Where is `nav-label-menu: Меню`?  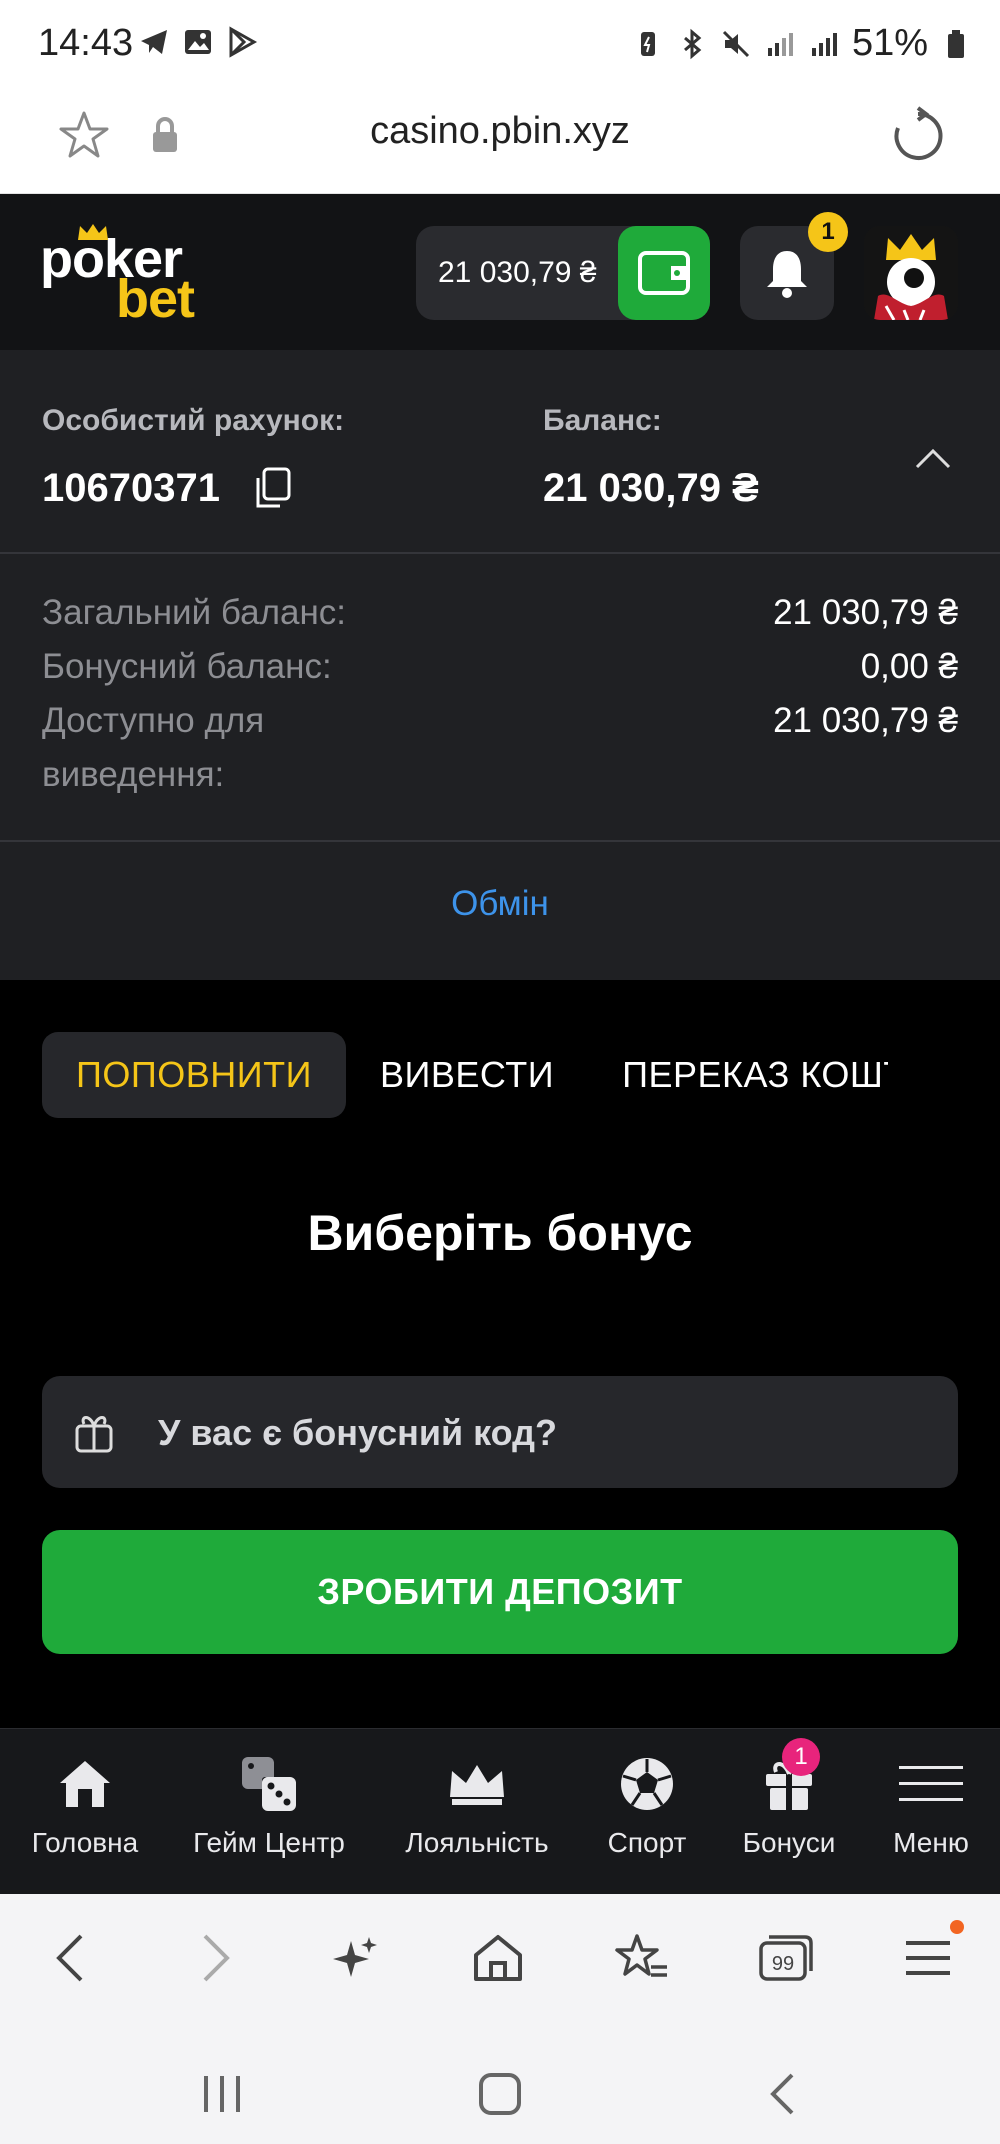 nav-label-menu: Меню is located at coordinates (931, 1842).